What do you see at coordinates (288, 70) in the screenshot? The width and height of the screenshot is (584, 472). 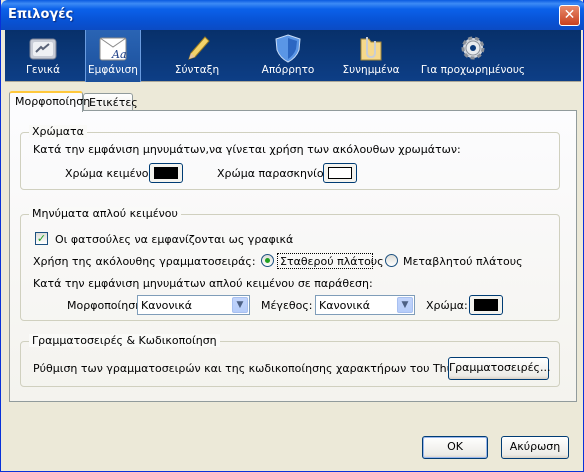 I see `category-label: Απόρρητο` at bounding box center [288, 70].